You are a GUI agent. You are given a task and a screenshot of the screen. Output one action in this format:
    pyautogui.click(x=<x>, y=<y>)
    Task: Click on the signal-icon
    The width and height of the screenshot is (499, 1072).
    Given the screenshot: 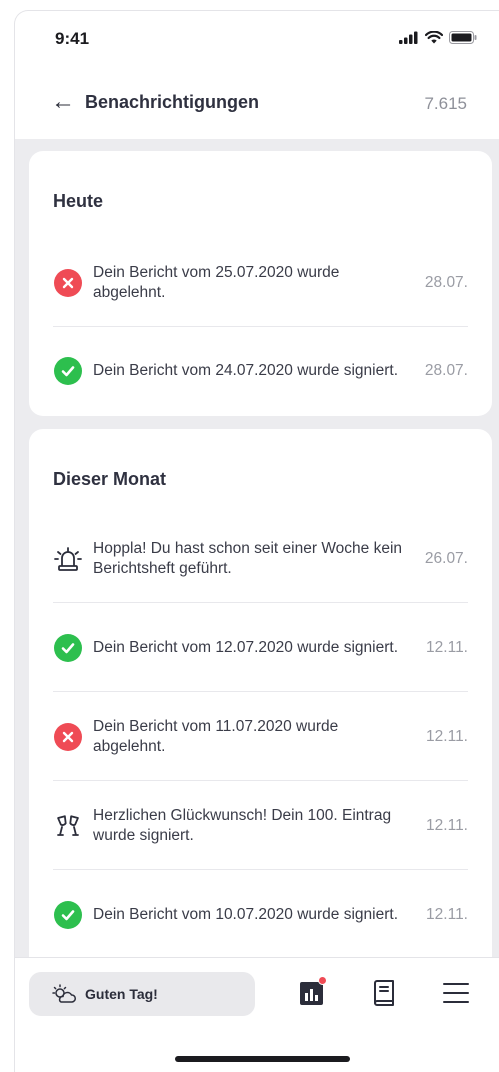 What is the action you would take?
    pyautogui.click(x=408, y=37)
    